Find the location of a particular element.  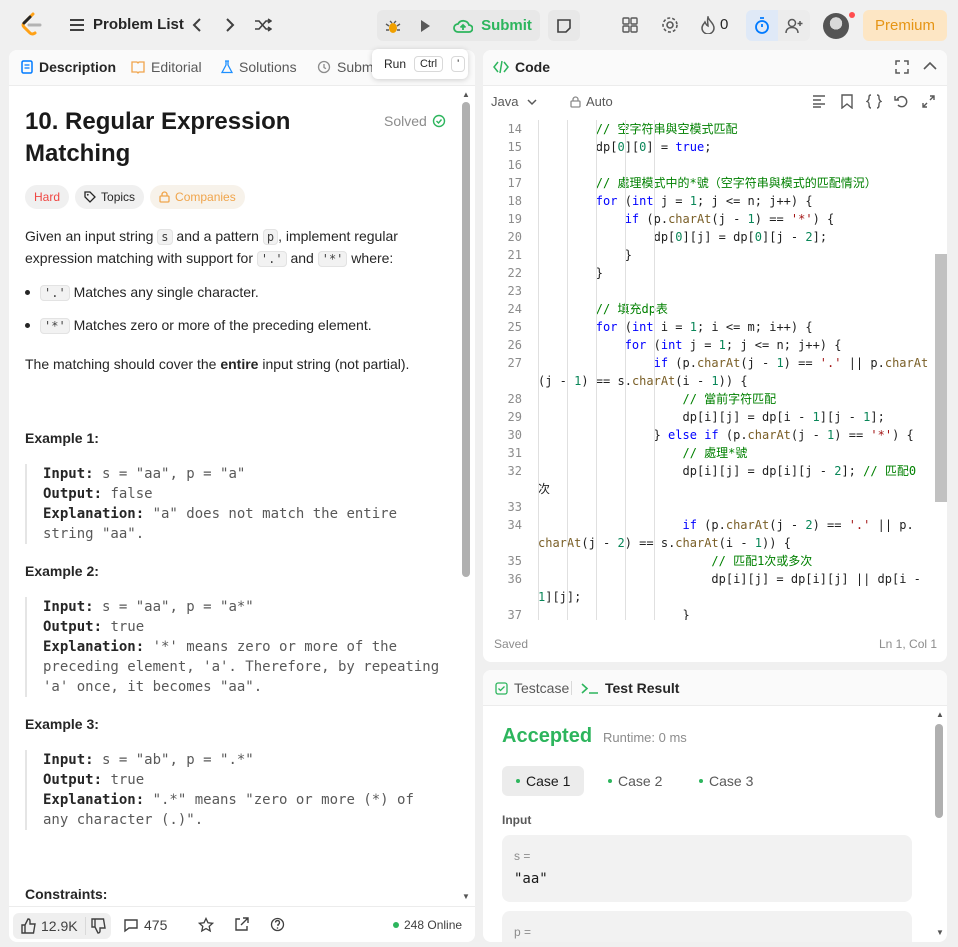

bookmark-button is located at coordinates (847, 101).